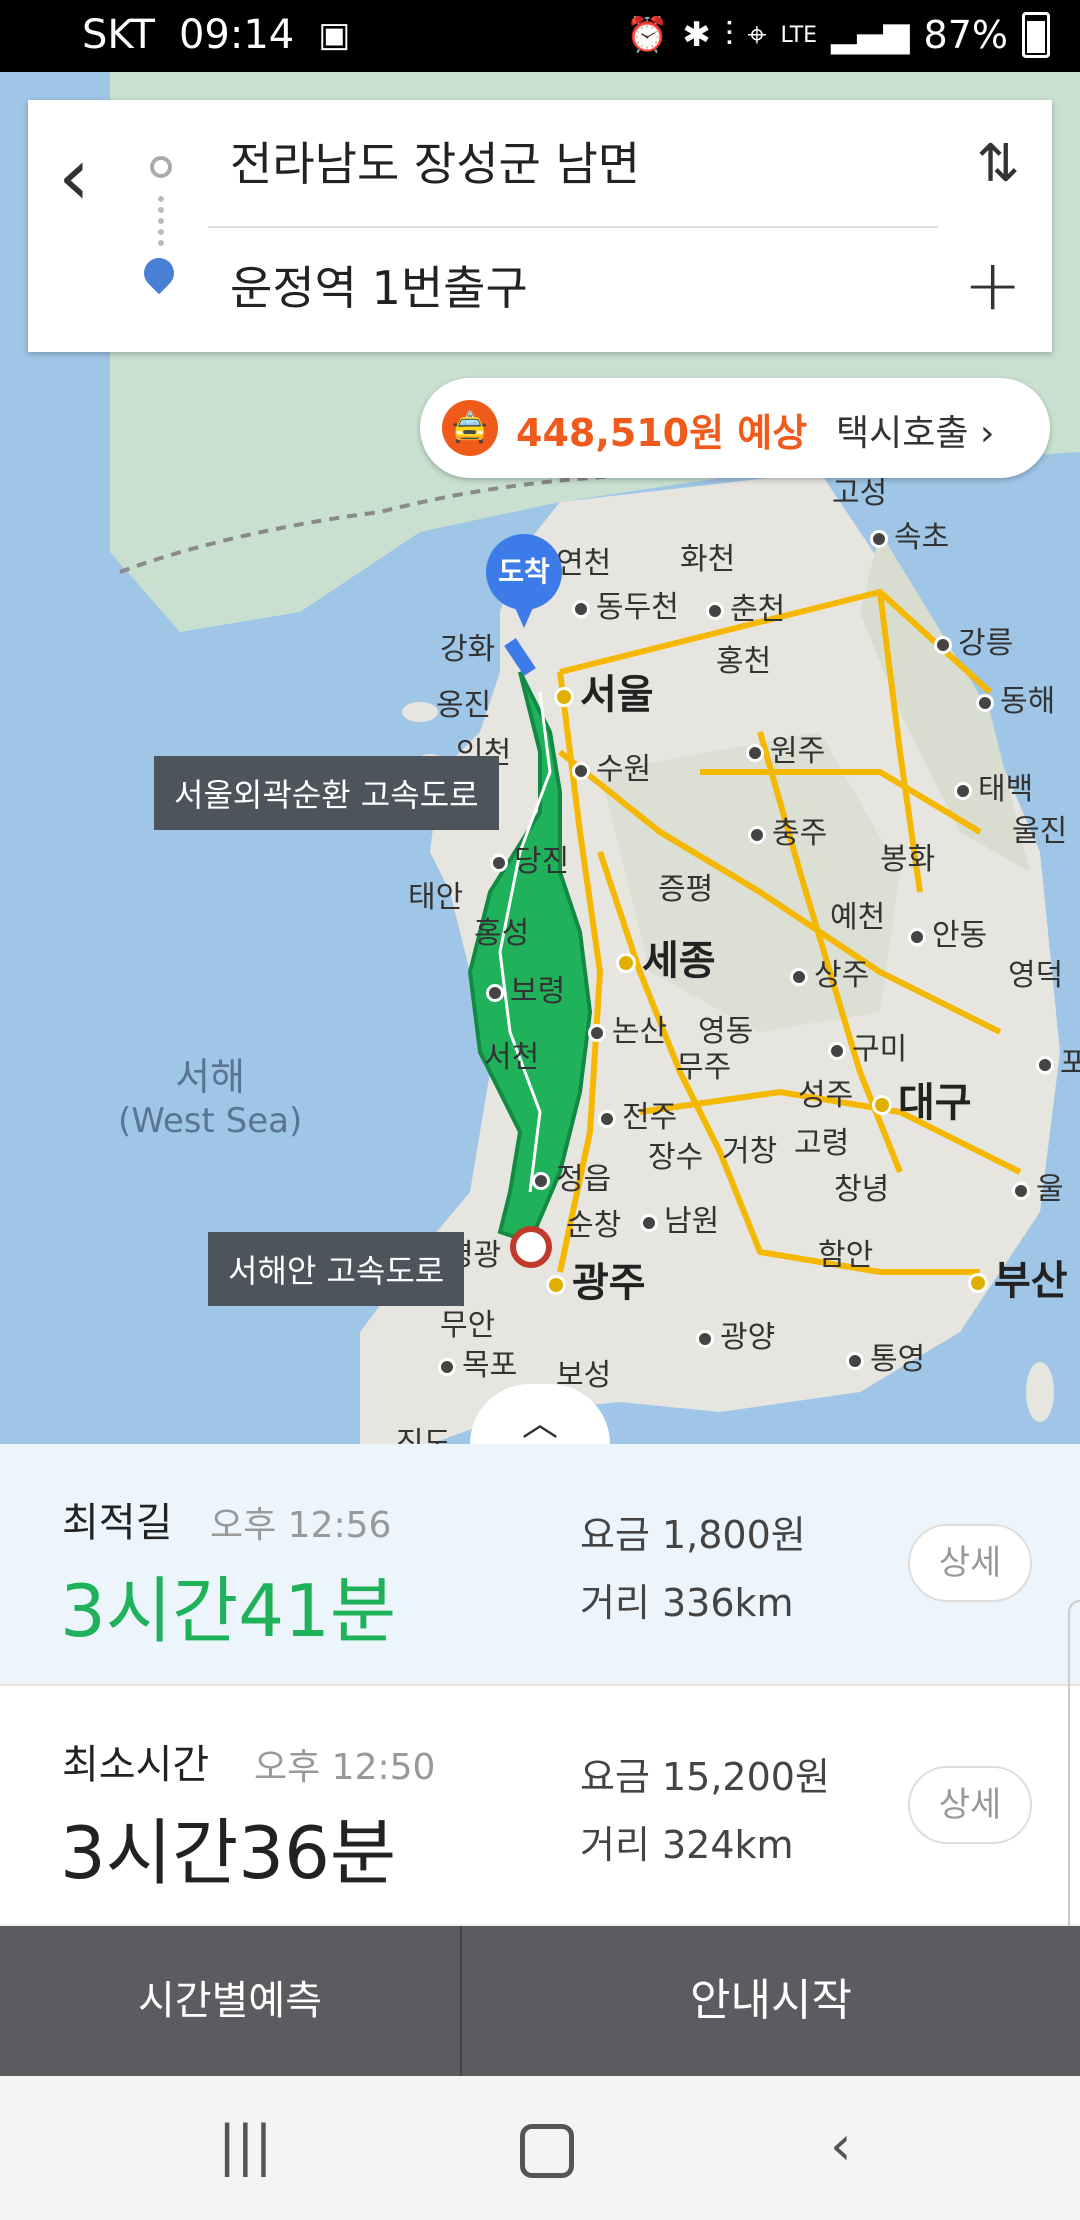  I want to click on city-gwangju: 광주, so click(596, 1279).